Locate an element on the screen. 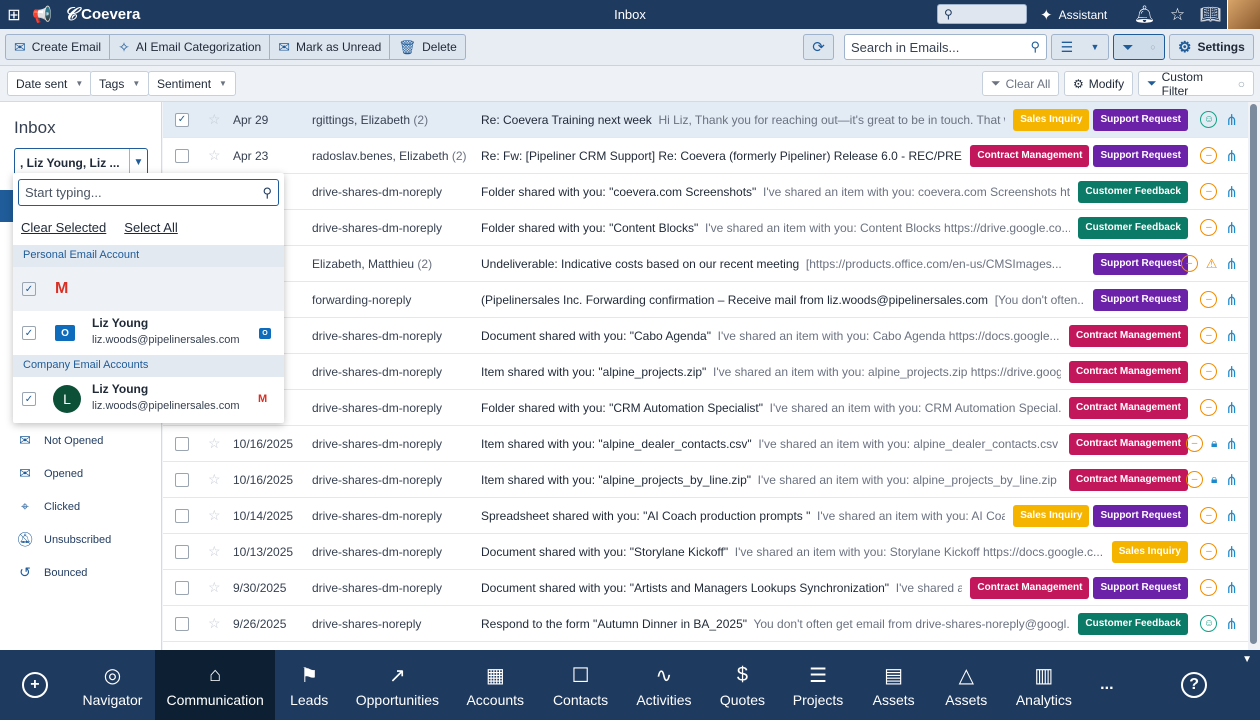  gmail-checkbox: ✓ is located at coordinates (29, 289).